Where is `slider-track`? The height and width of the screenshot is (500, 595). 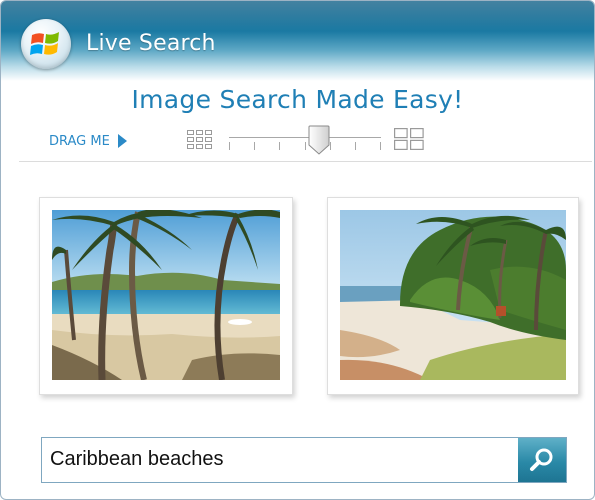 slider-track is located at coordinates (305, 137).